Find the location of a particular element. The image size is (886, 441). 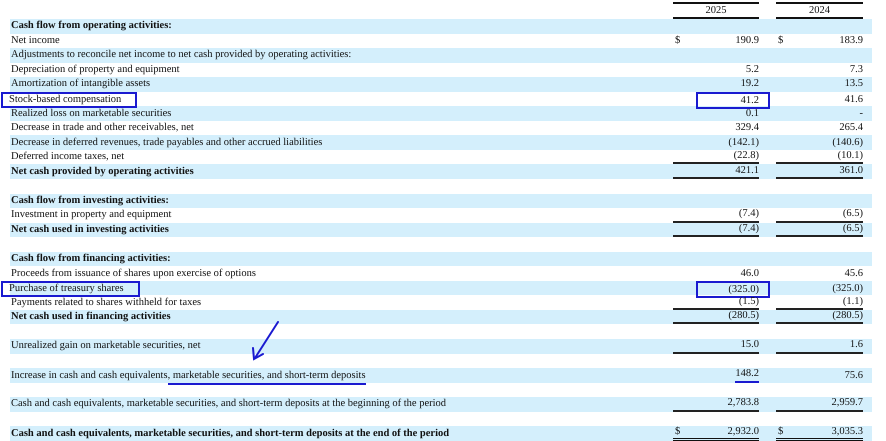

row-label: Deferred income taxes, net is located at coordinates (67, 156).